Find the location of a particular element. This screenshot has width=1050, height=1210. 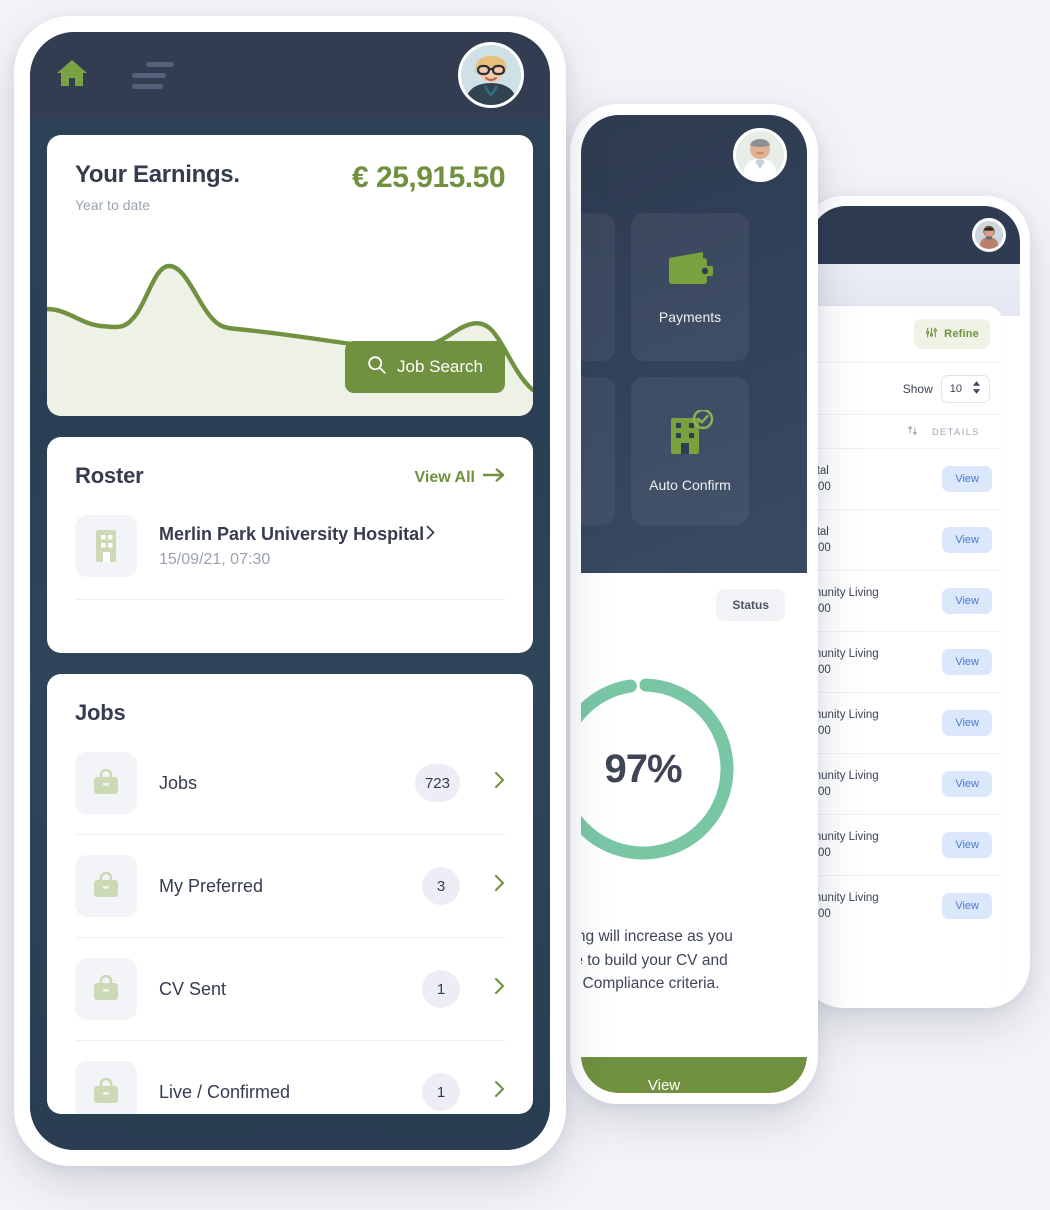

quick-action-tiles: Payments Auto Confirm is located at coordinates (685, 369).